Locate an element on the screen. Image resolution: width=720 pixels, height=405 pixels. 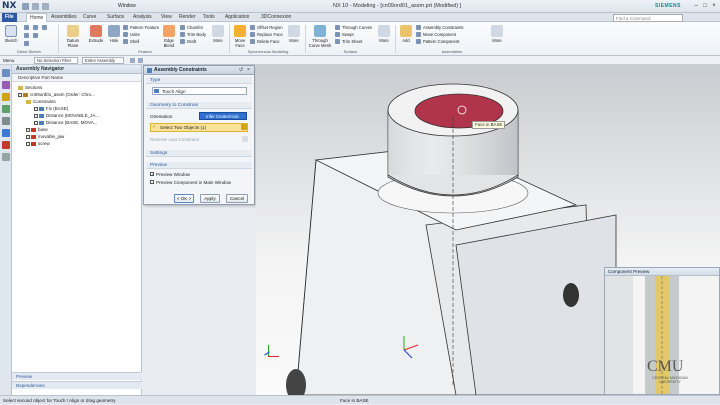
tab-3dconnexion: 3DConnexion is located at coordinates (276, 17).